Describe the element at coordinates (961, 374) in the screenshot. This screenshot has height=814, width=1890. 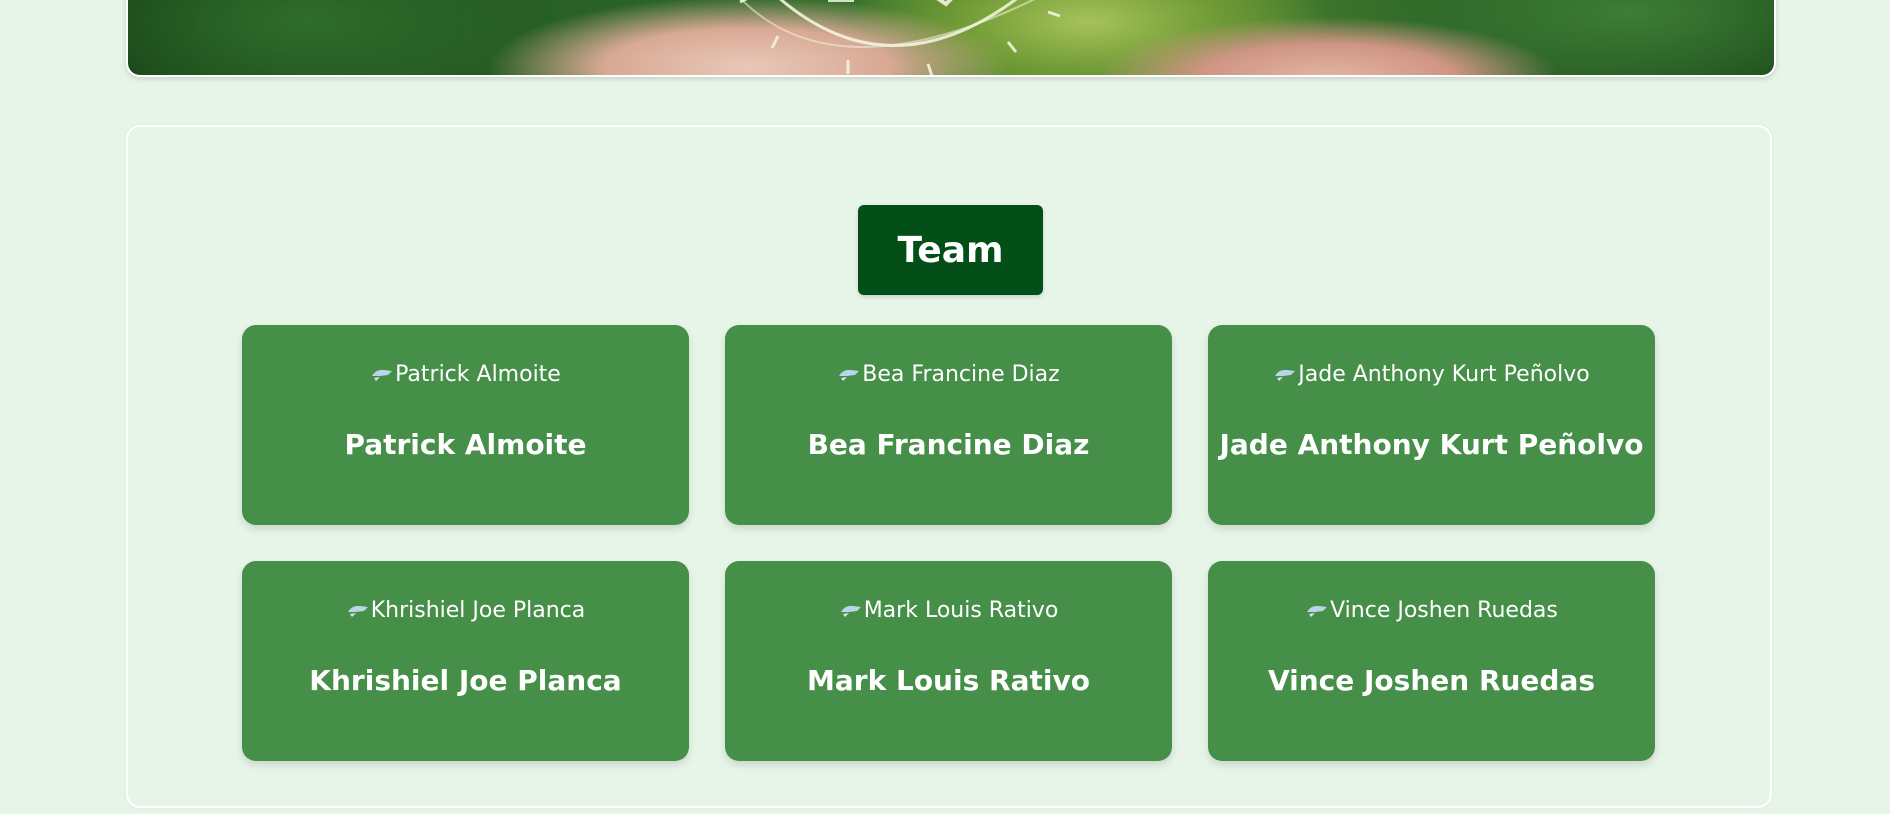
I see `member-photo-alt: Bea Francine Diaz` at that location.